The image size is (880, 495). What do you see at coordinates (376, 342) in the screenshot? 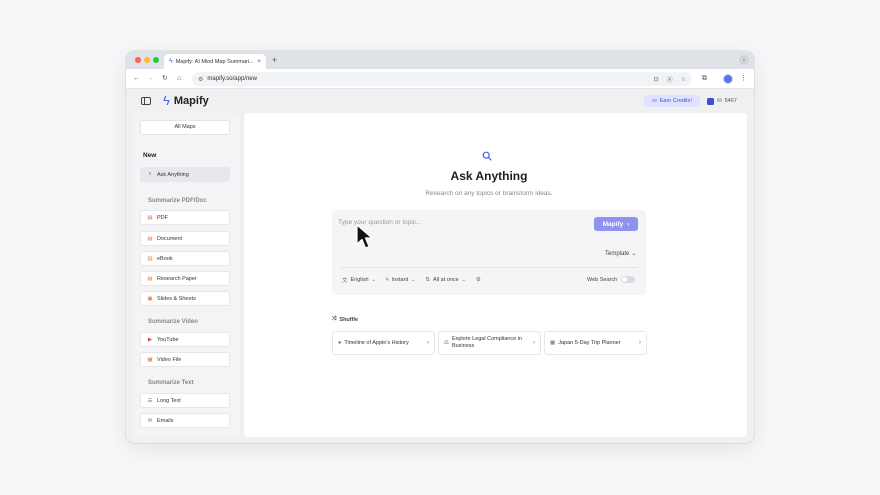
I see `suggestion-label: Timeline of Apple's History` at bounding box center [376, 342].